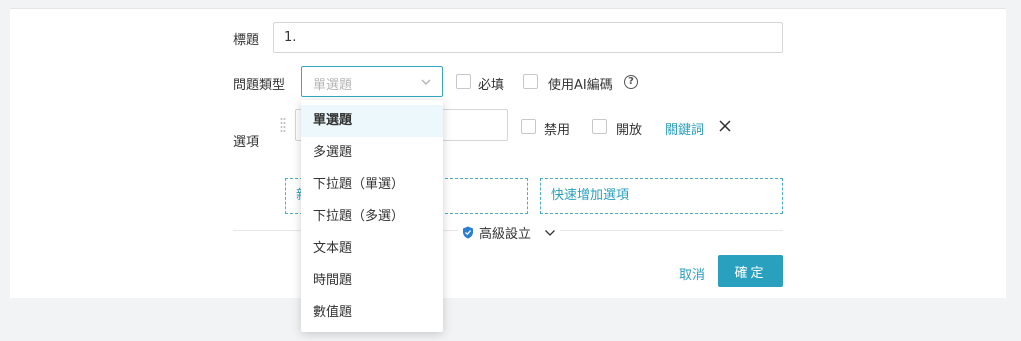 The image size is (1021, 341). Describe the element at coordinates (463, 81) in the screenshot. I see `required-checkbox` at that location.